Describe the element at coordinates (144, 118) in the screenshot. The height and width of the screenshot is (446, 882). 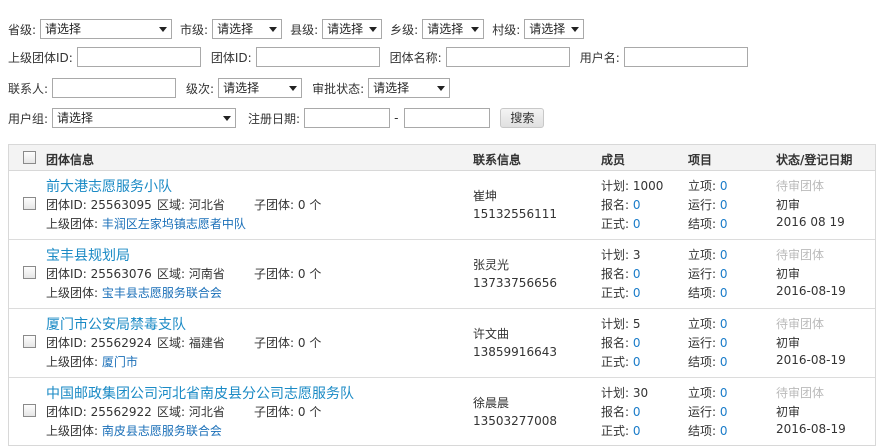
I see `user-group-select: 请选择` at that location.